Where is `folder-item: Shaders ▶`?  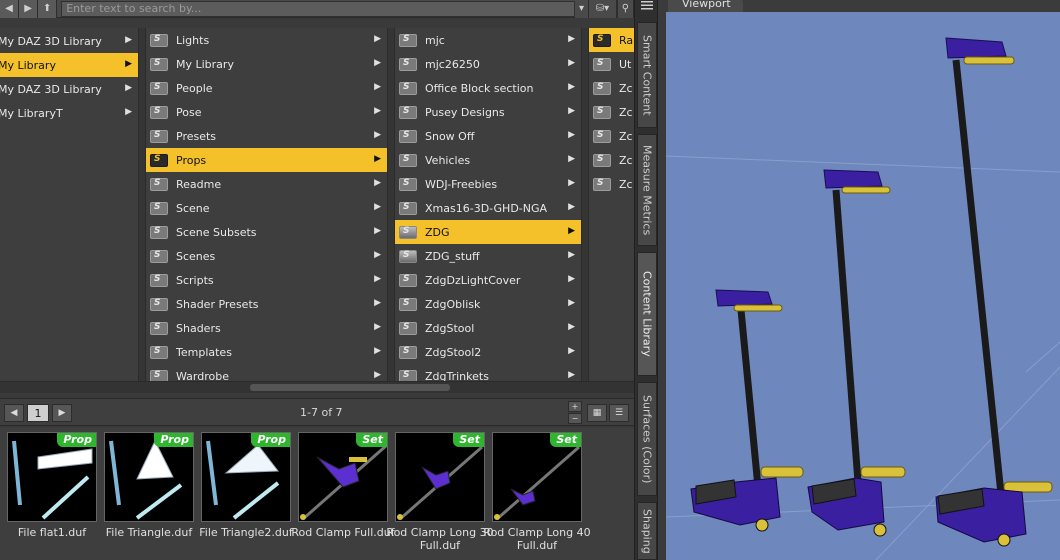
folder-item: Shaders ▶ is located at coordinates (266, 328).